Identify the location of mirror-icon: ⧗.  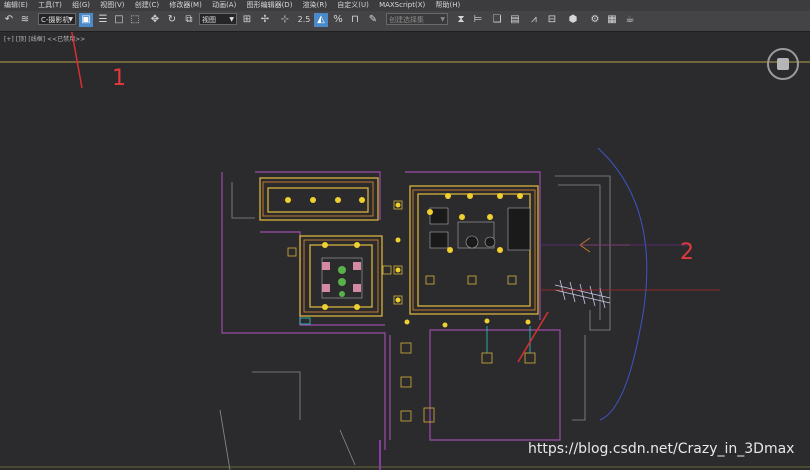
(461, 20).